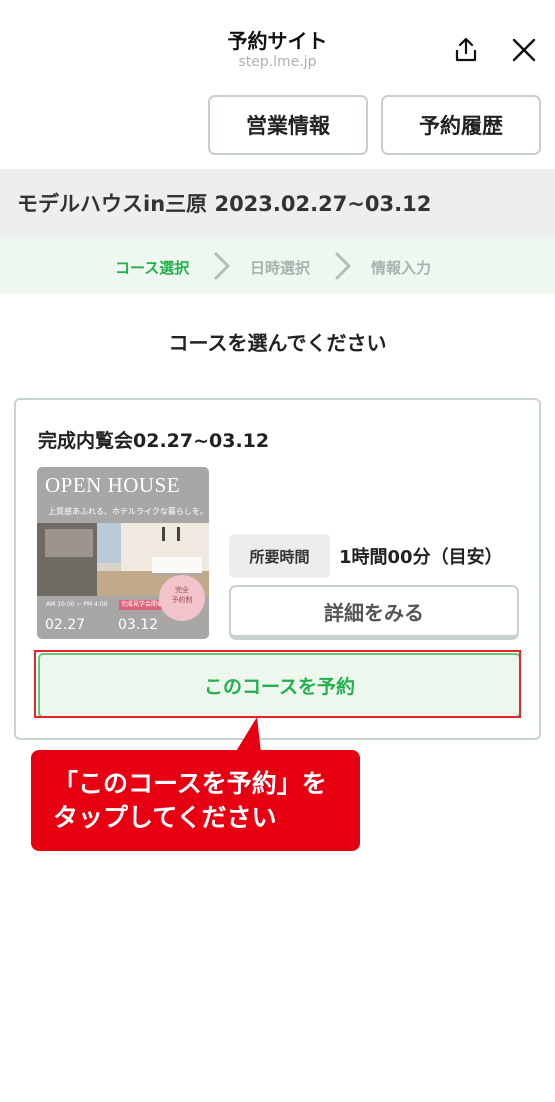 This screenshot has height=1102, width=555. I want to click on duration-value: 1時間00分（目安）, so click(421, 557).